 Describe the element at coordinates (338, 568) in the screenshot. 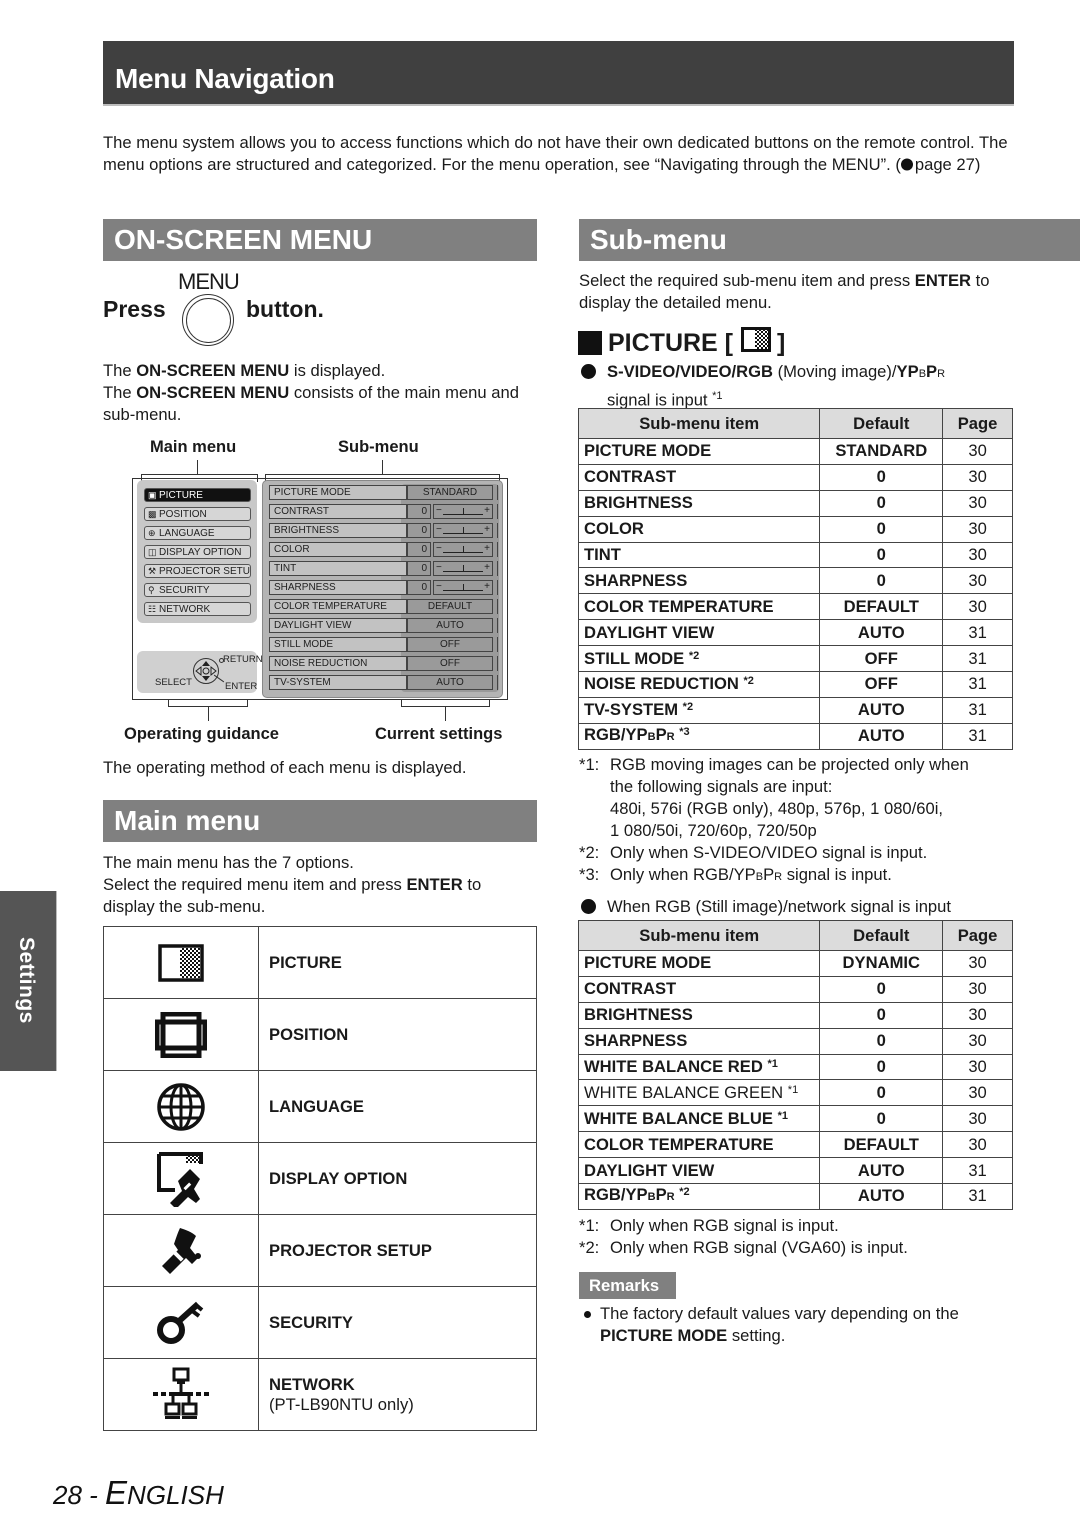

I see `osd-sub-item-label: TINT` at that location.